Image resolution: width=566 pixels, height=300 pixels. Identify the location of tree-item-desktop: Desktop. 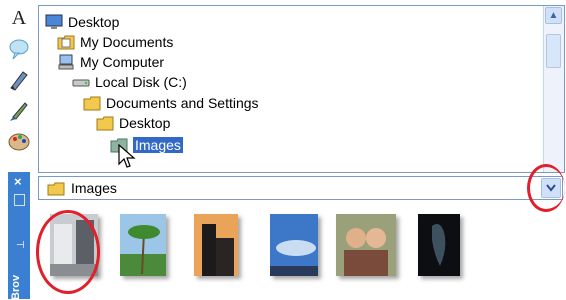
(82, 22).